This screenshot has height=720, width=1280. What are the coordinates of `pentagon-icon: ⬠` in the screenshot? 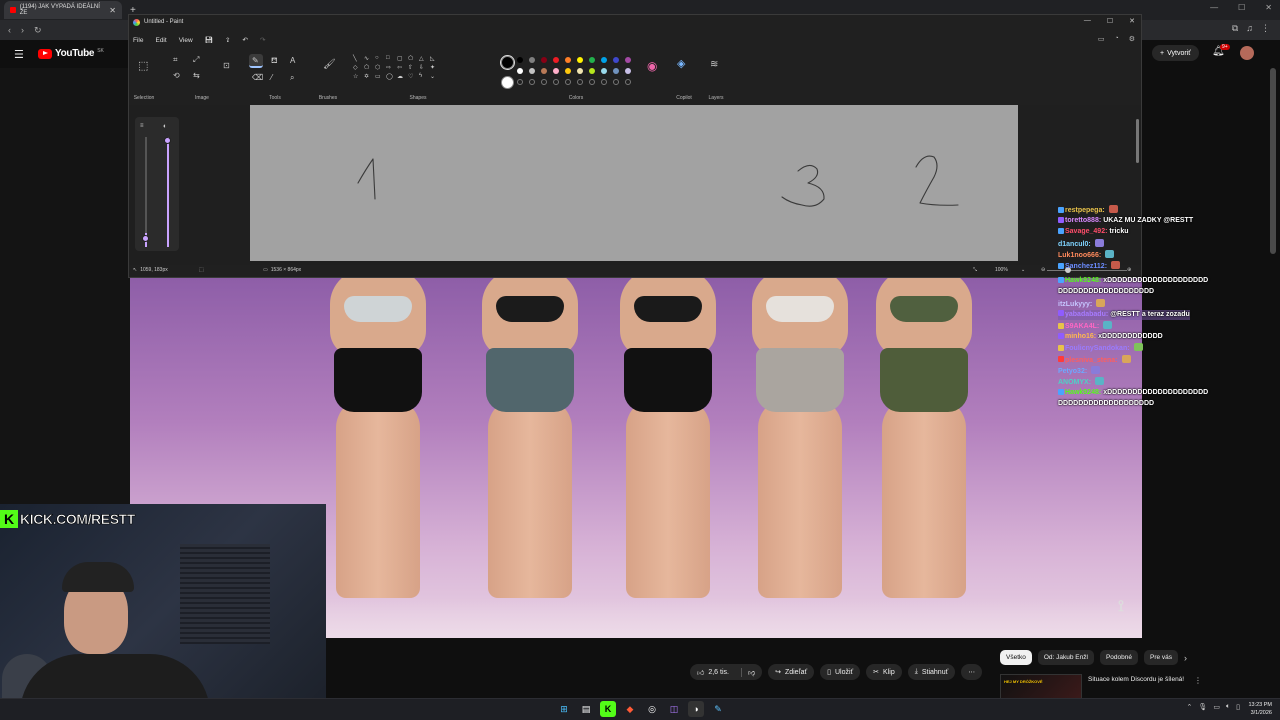 It's located at (368, 67).